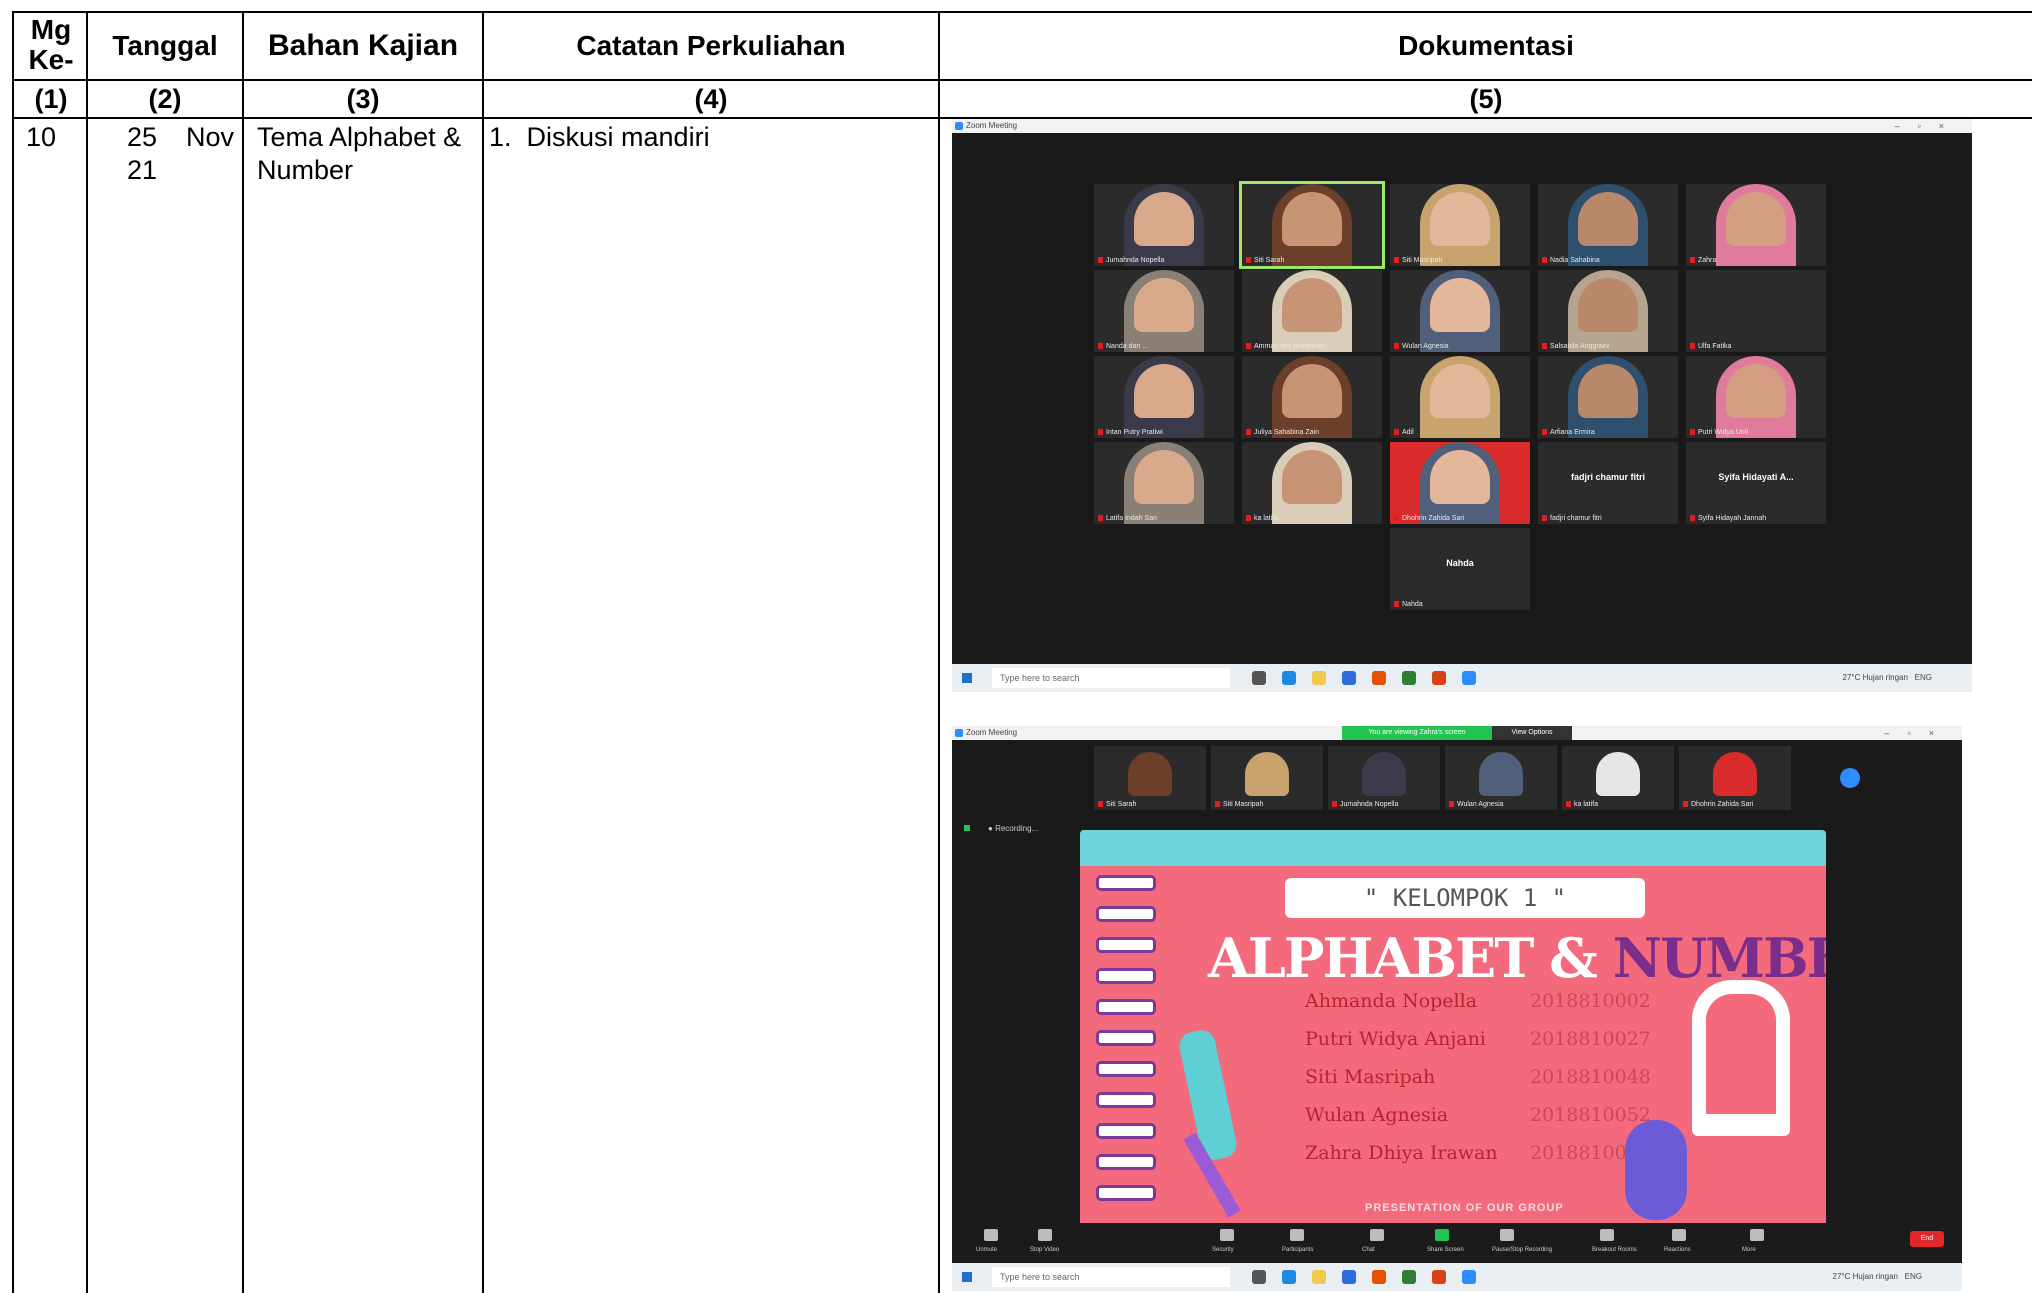  Describe the element at coordinates (1368, 1250) in the screenshot. I see `control-label: Chat` at that location.